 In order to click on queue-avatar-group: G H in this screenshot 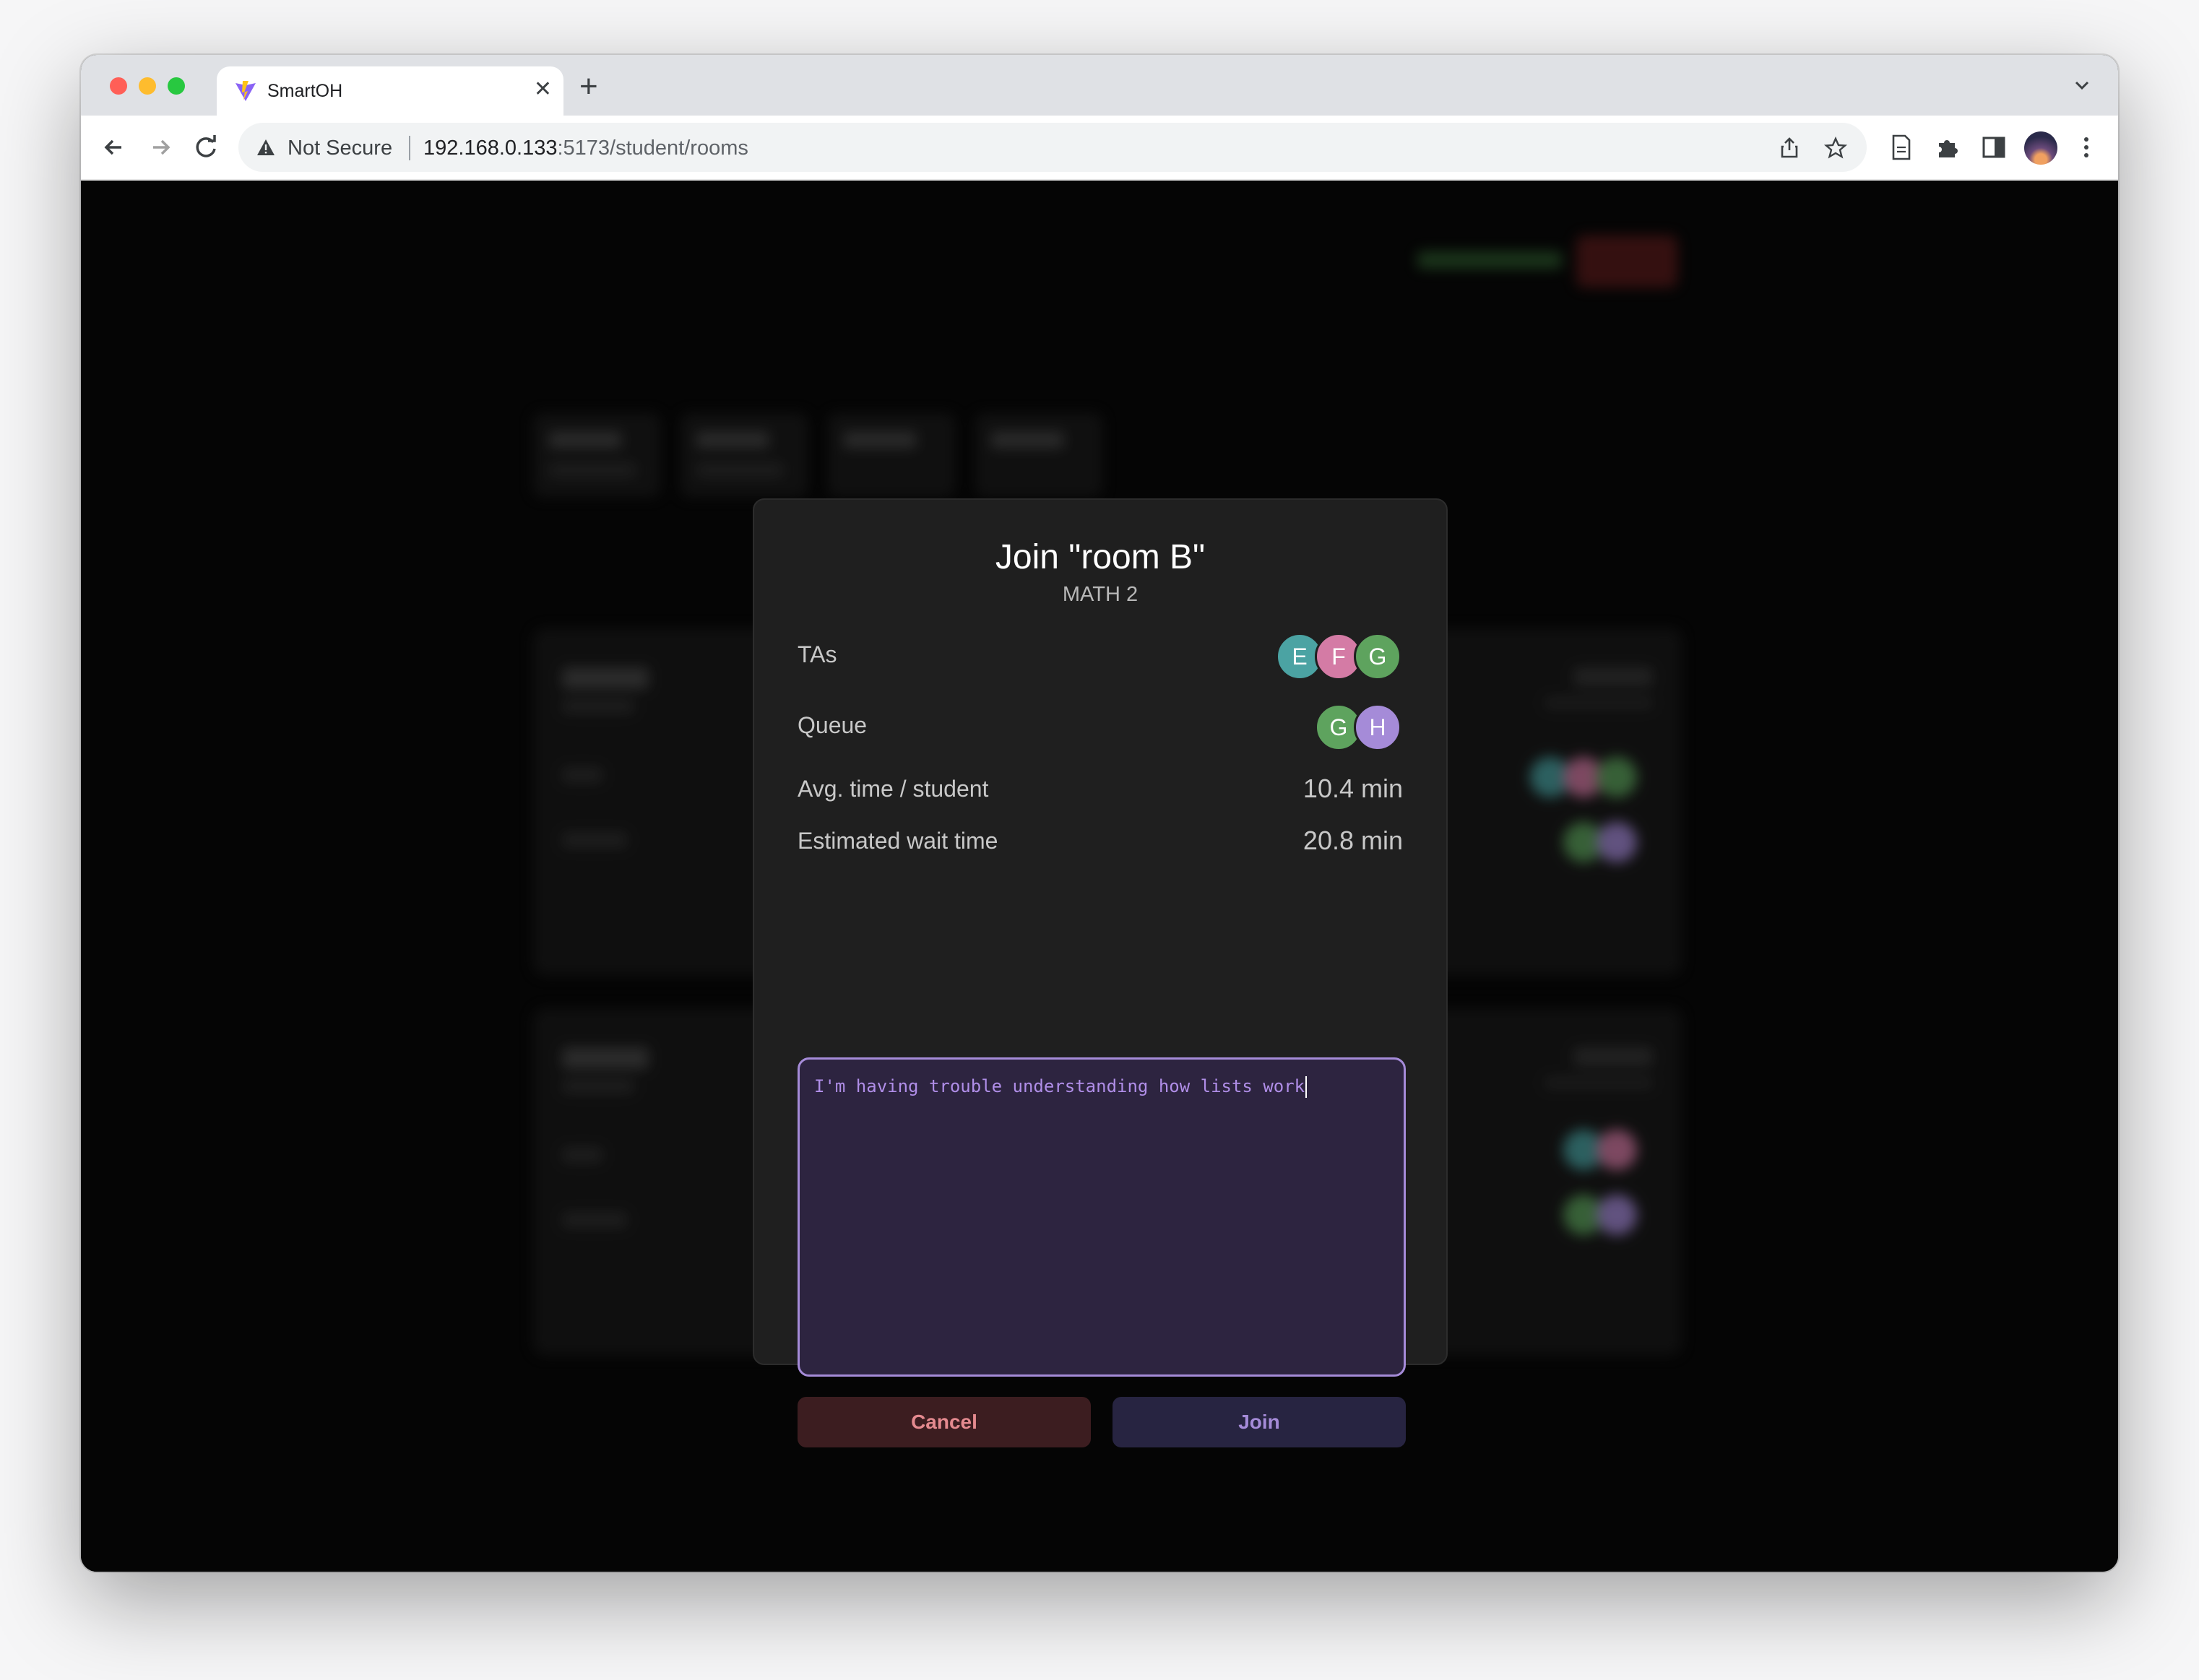, I will do `click(1358, 727)`.